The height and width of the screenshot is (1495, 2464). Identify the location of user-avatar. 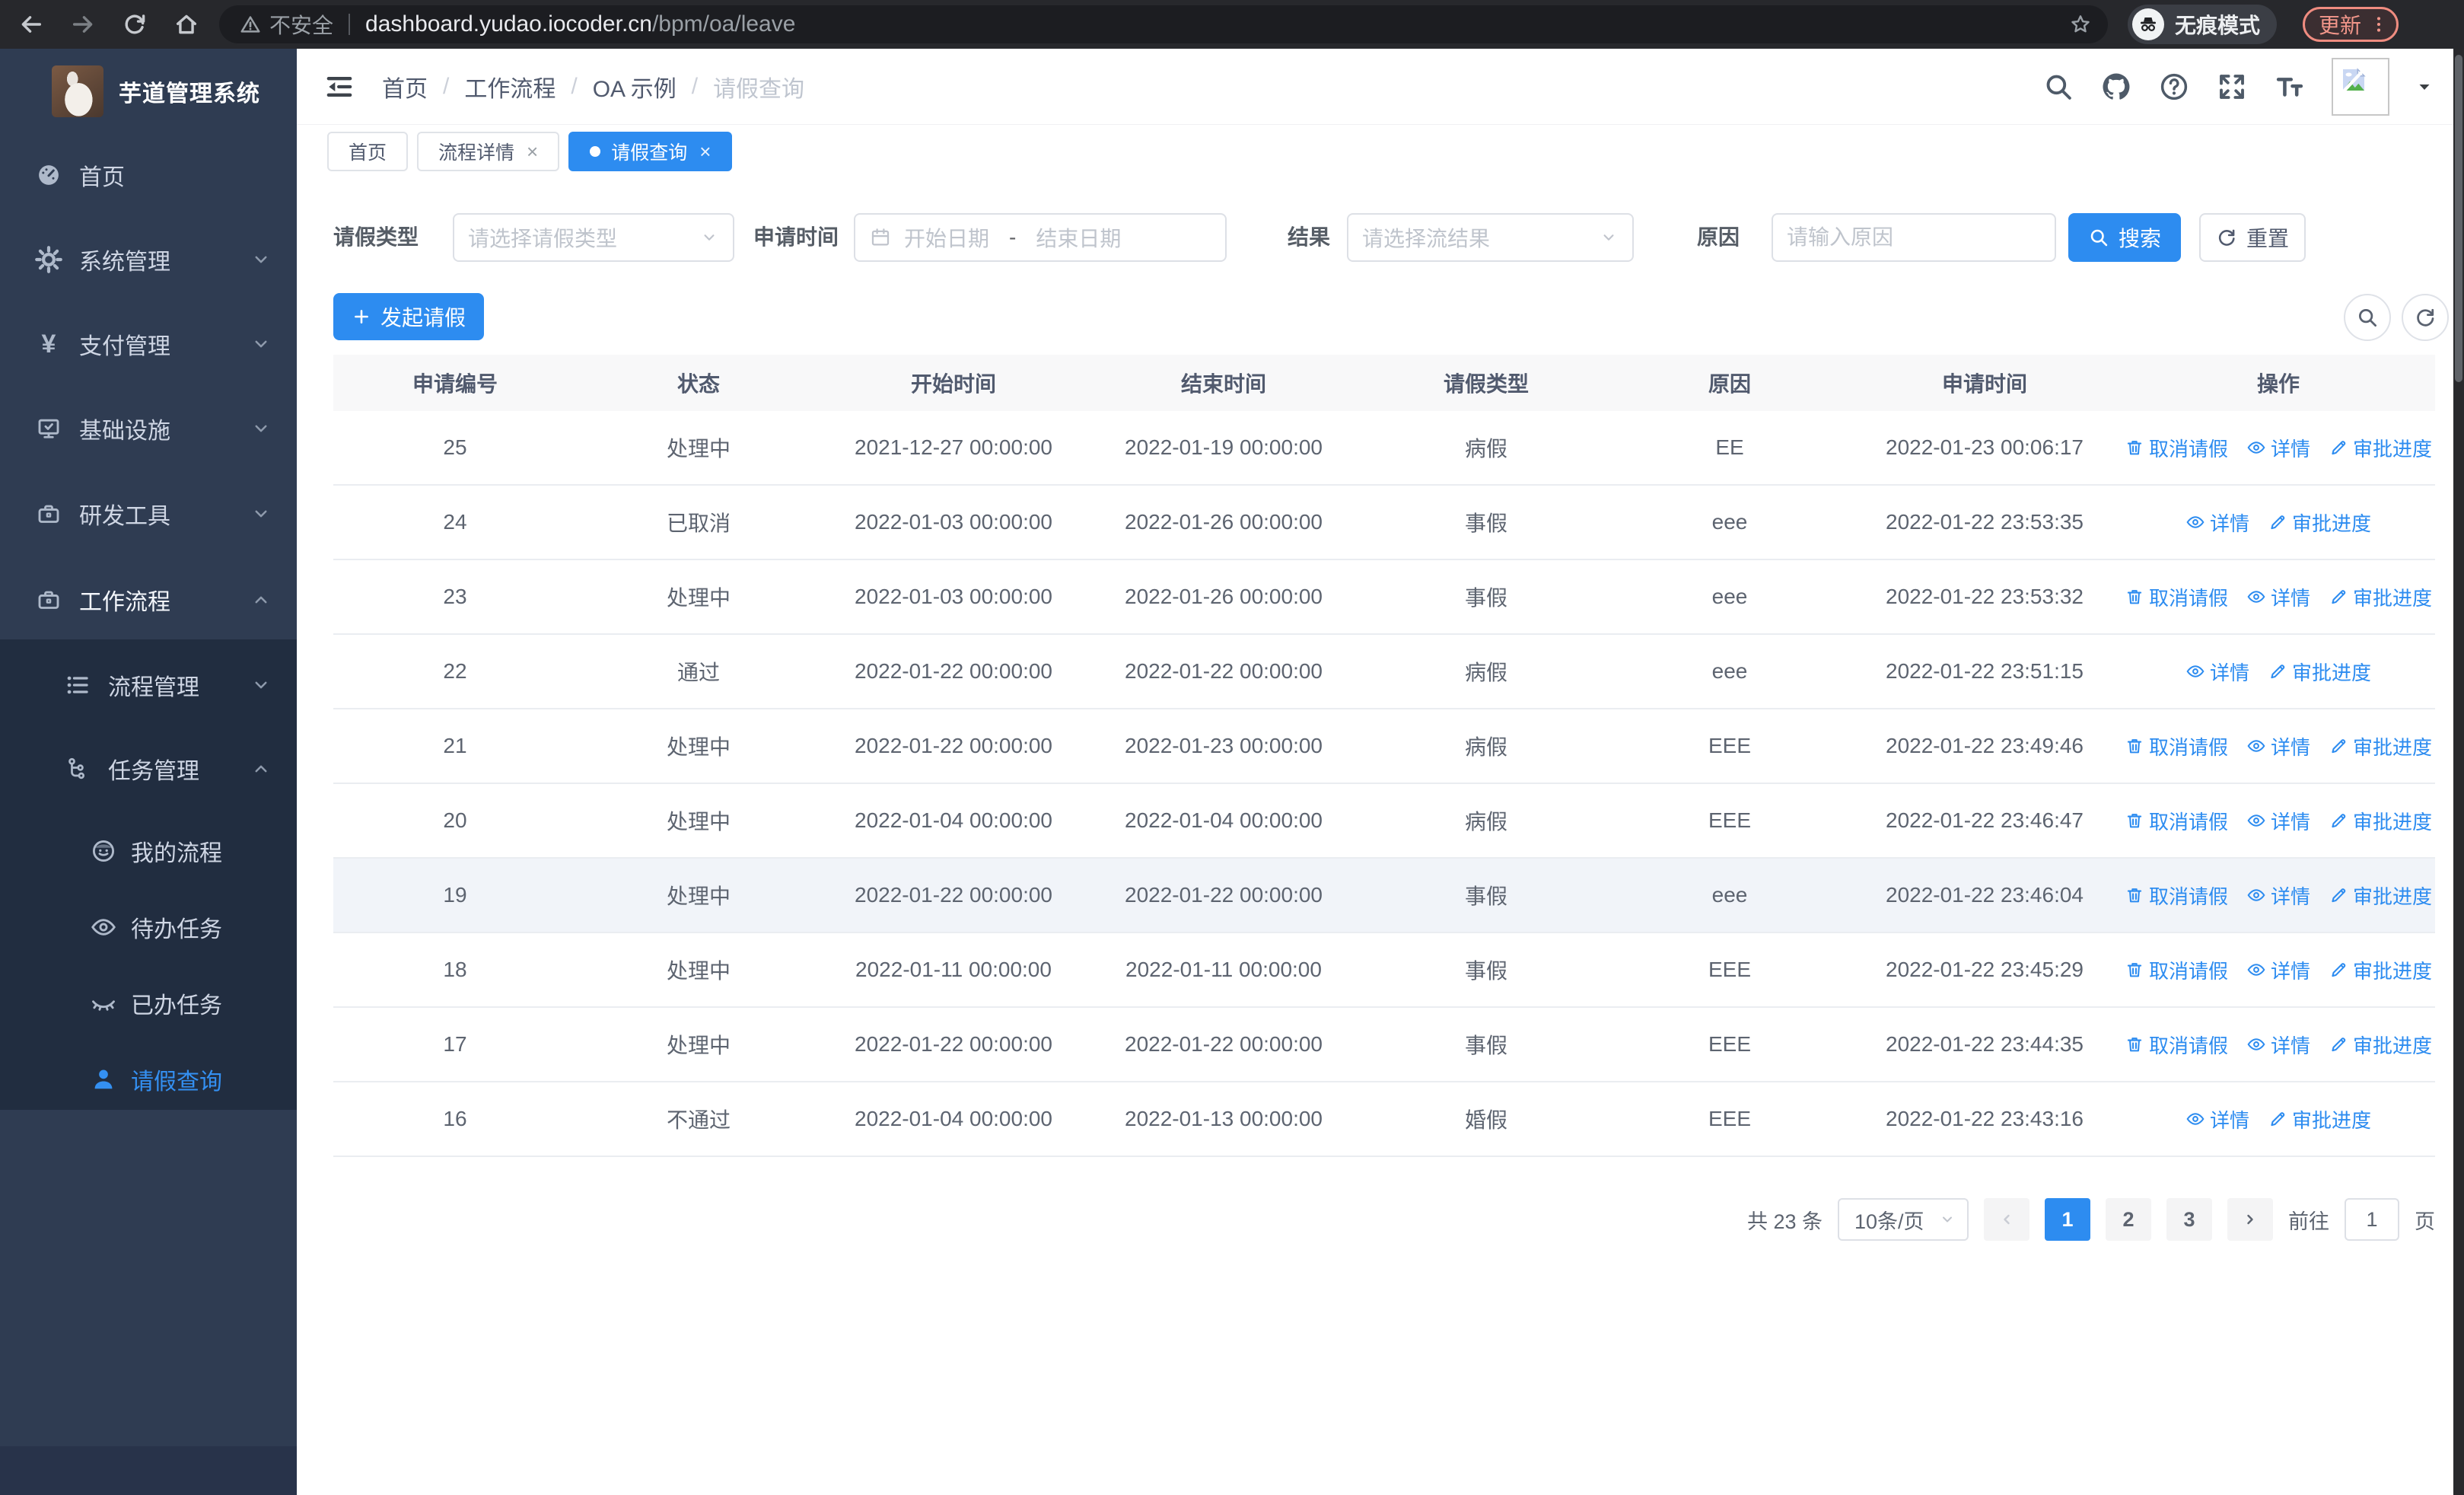
(2360, 87).